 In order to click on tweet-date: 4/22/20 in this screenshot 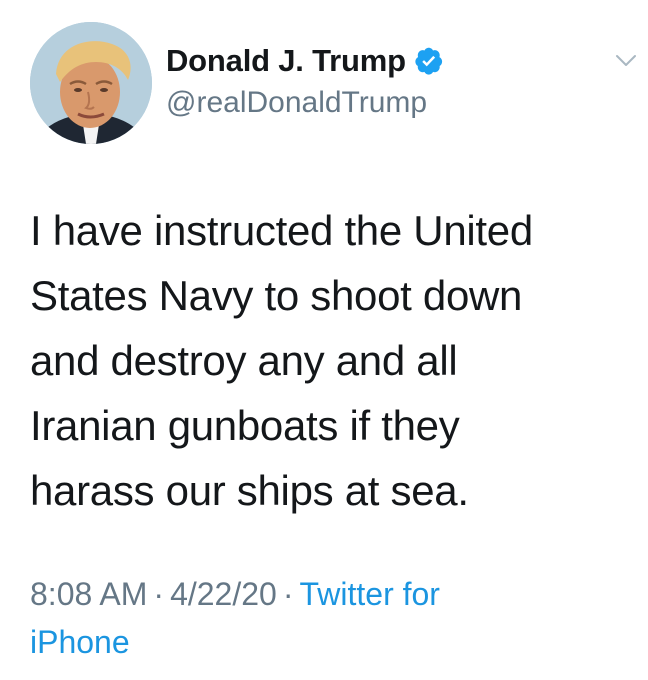, I will do `click(223, 594)`.